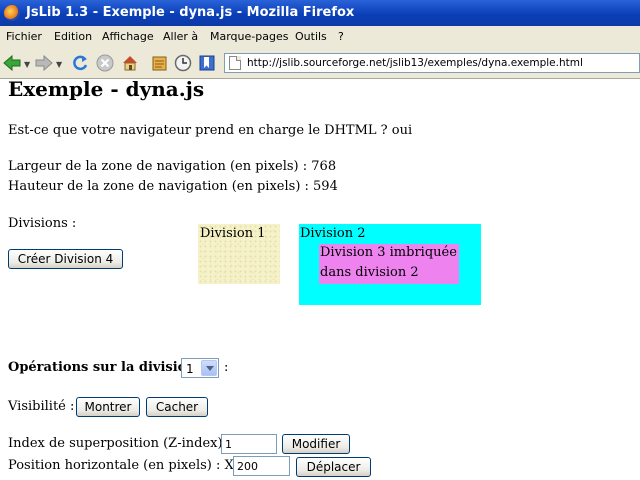 The image size is (640, 480). I want to click on forward-dropdown-icon: ▼, so click(59, 64).